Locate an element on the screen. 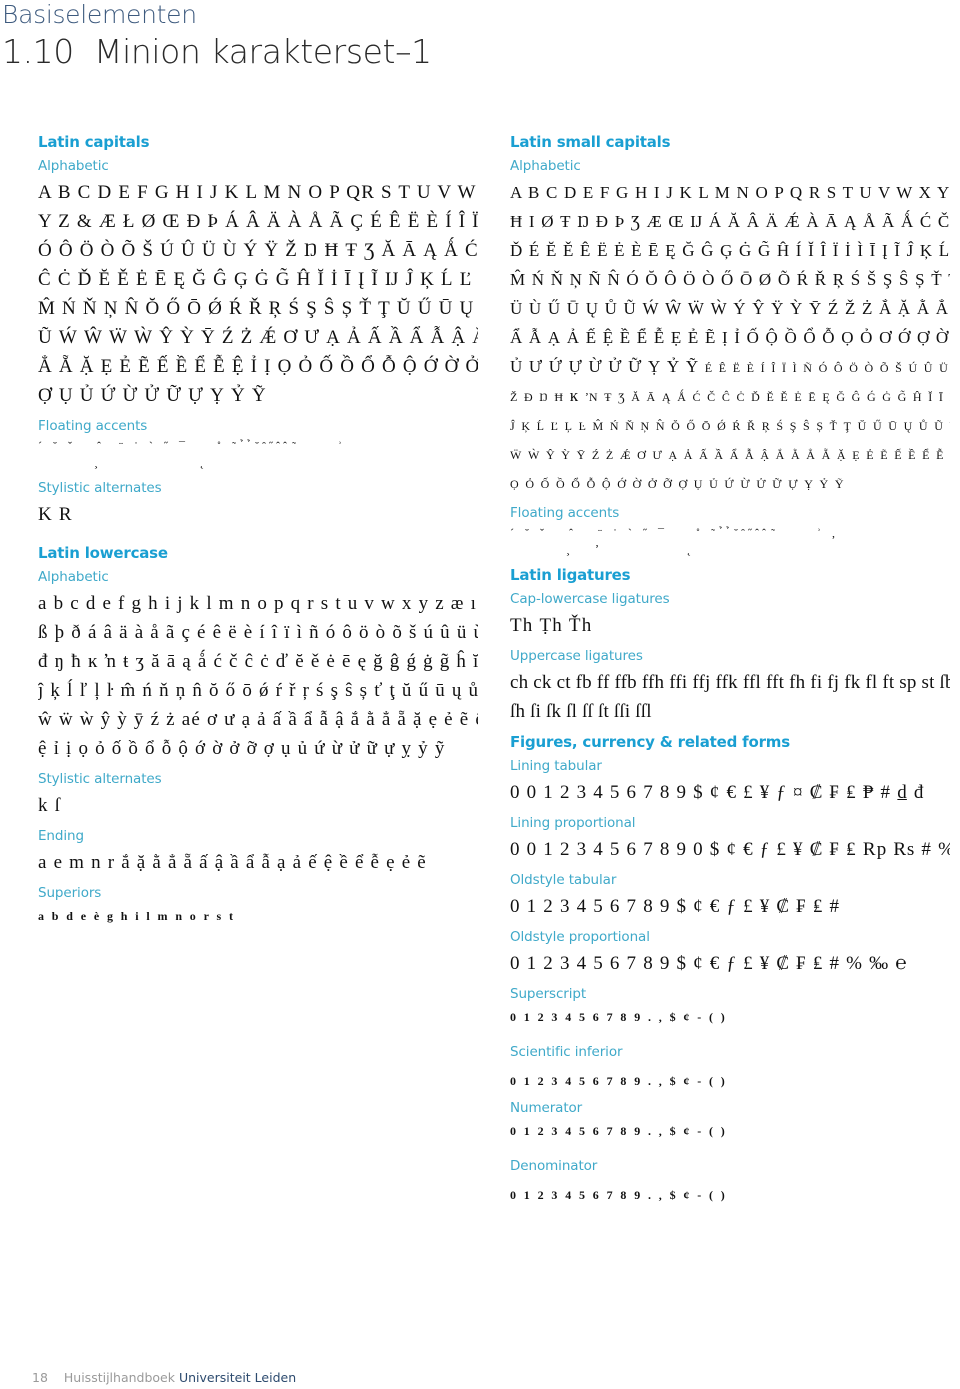  brand-name: Universiteit Leiden is located at coordinates (237, 1377).